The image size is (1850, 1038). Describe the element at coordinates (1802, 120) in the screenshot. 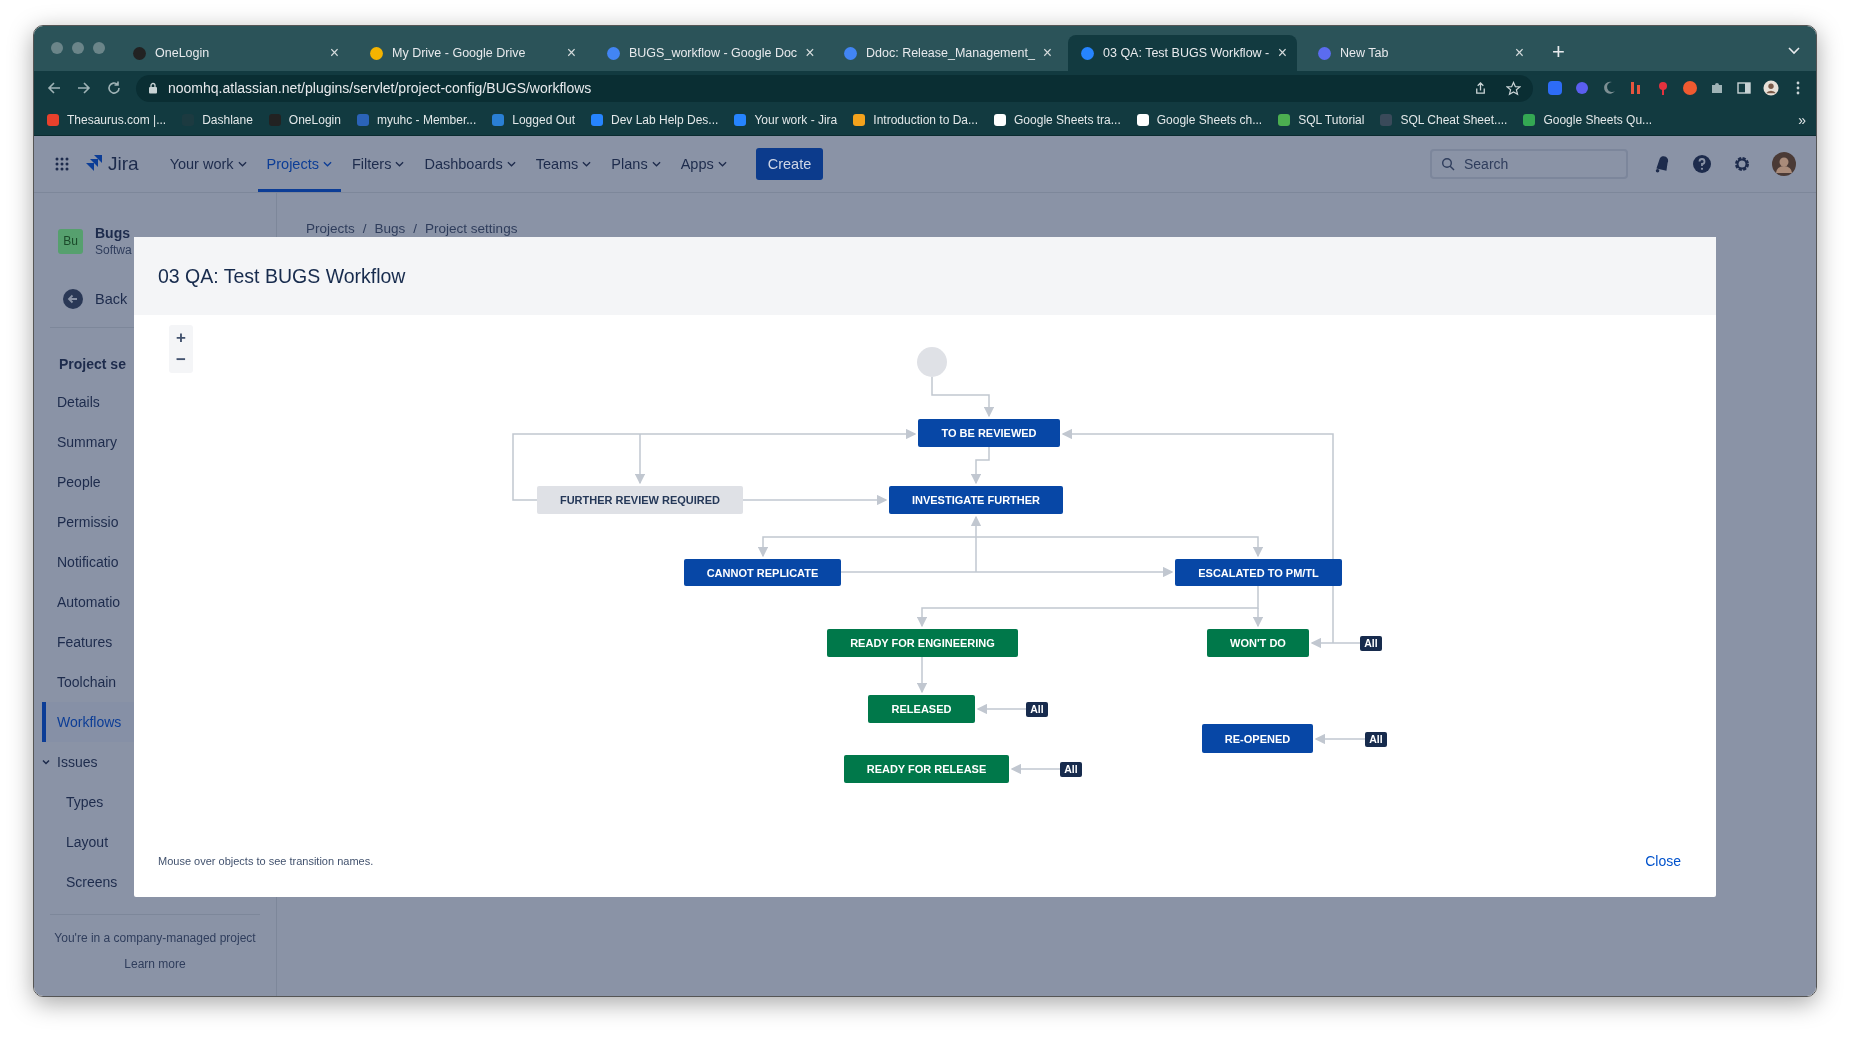

I see `more-bookmarks-button: »` at that location.